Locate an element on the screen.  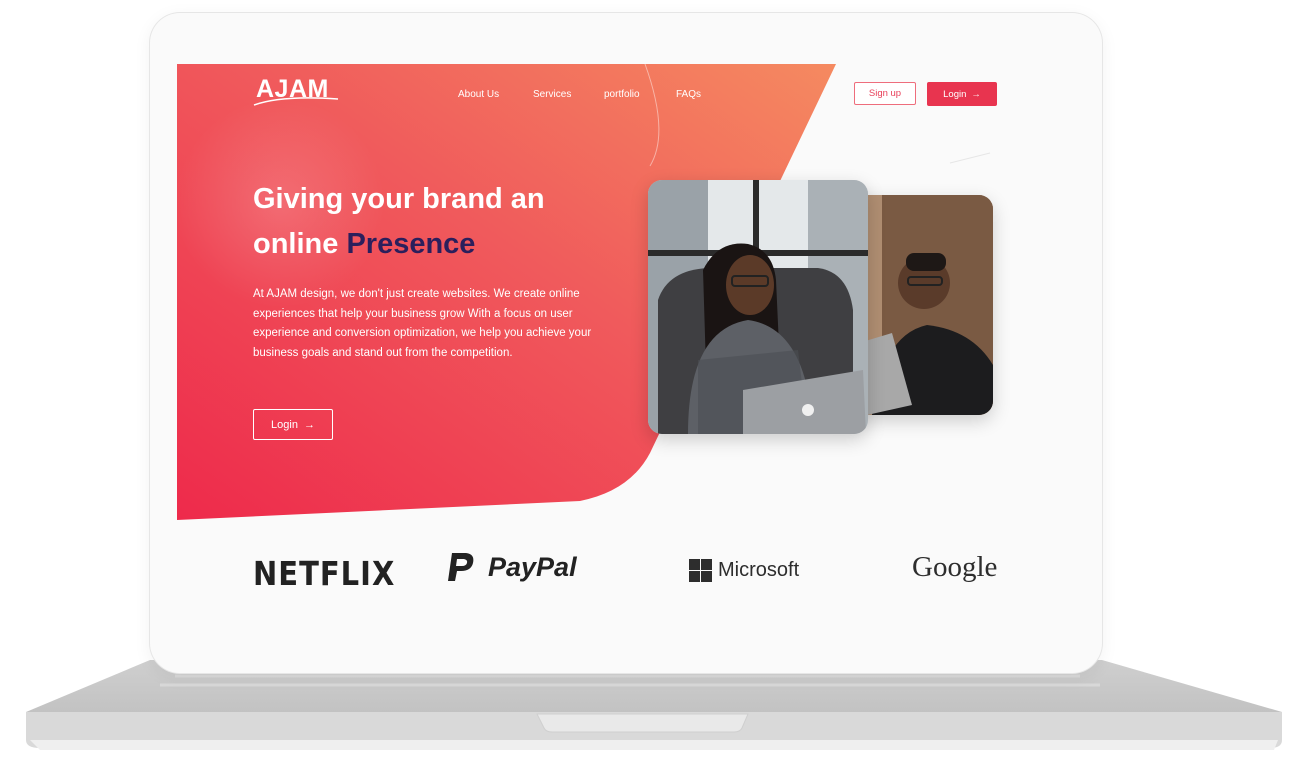
login-button-hero: Login → is located at coordinates (293, 424).